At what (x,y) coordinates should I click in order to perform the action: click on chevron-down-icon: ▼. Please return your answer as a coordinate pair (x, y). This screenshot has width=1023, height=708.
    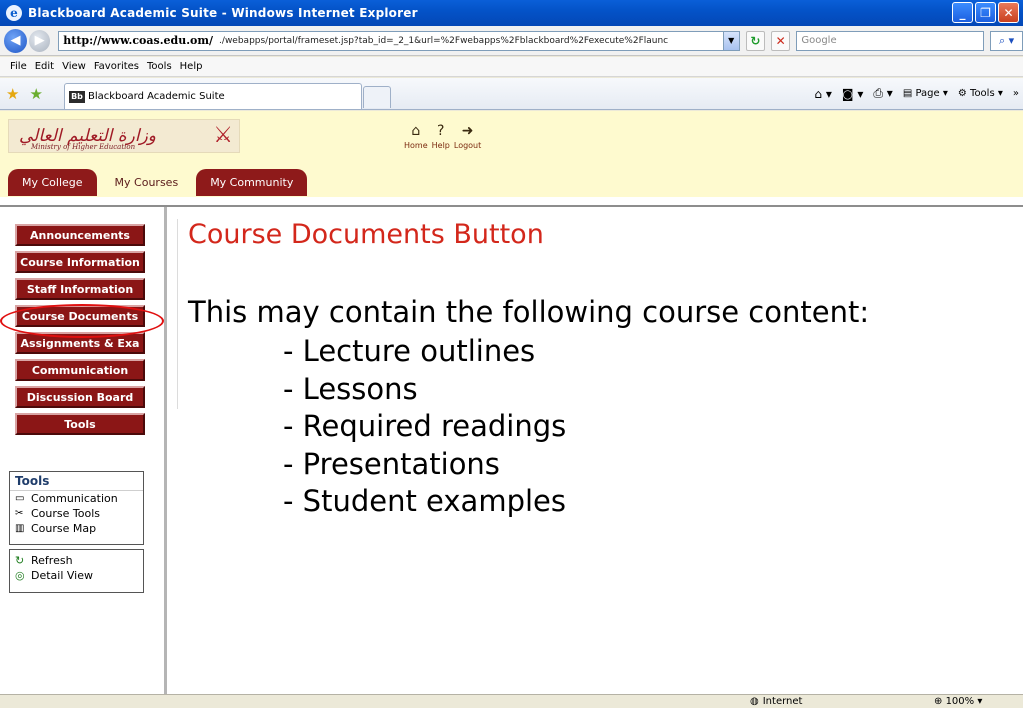
    Looking at the image, I should click on (731, 40).